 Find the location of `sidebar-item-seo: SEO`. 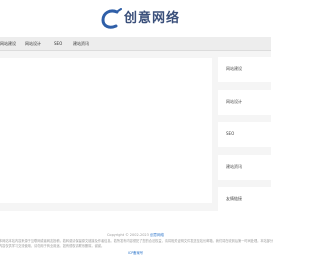

sidebar-item-seo: SEO is located at coordinates (244, 134).